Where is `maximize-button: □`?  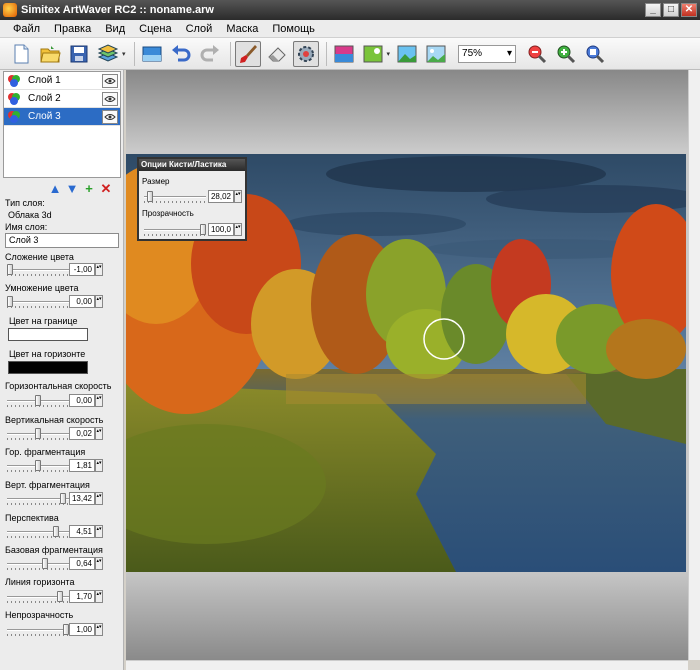
maximize-button: □ is located at coordinates (671, 10).